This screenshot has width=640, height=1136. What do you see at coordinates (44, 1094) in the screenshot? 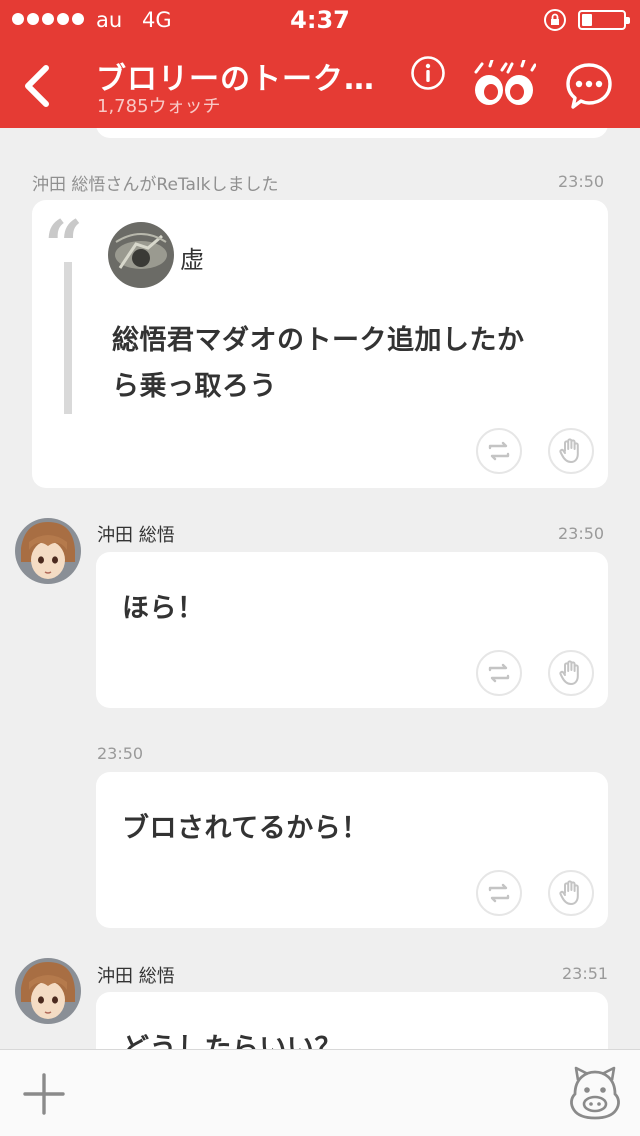
I see `plus-icon` at bounding box center [44, 1094].